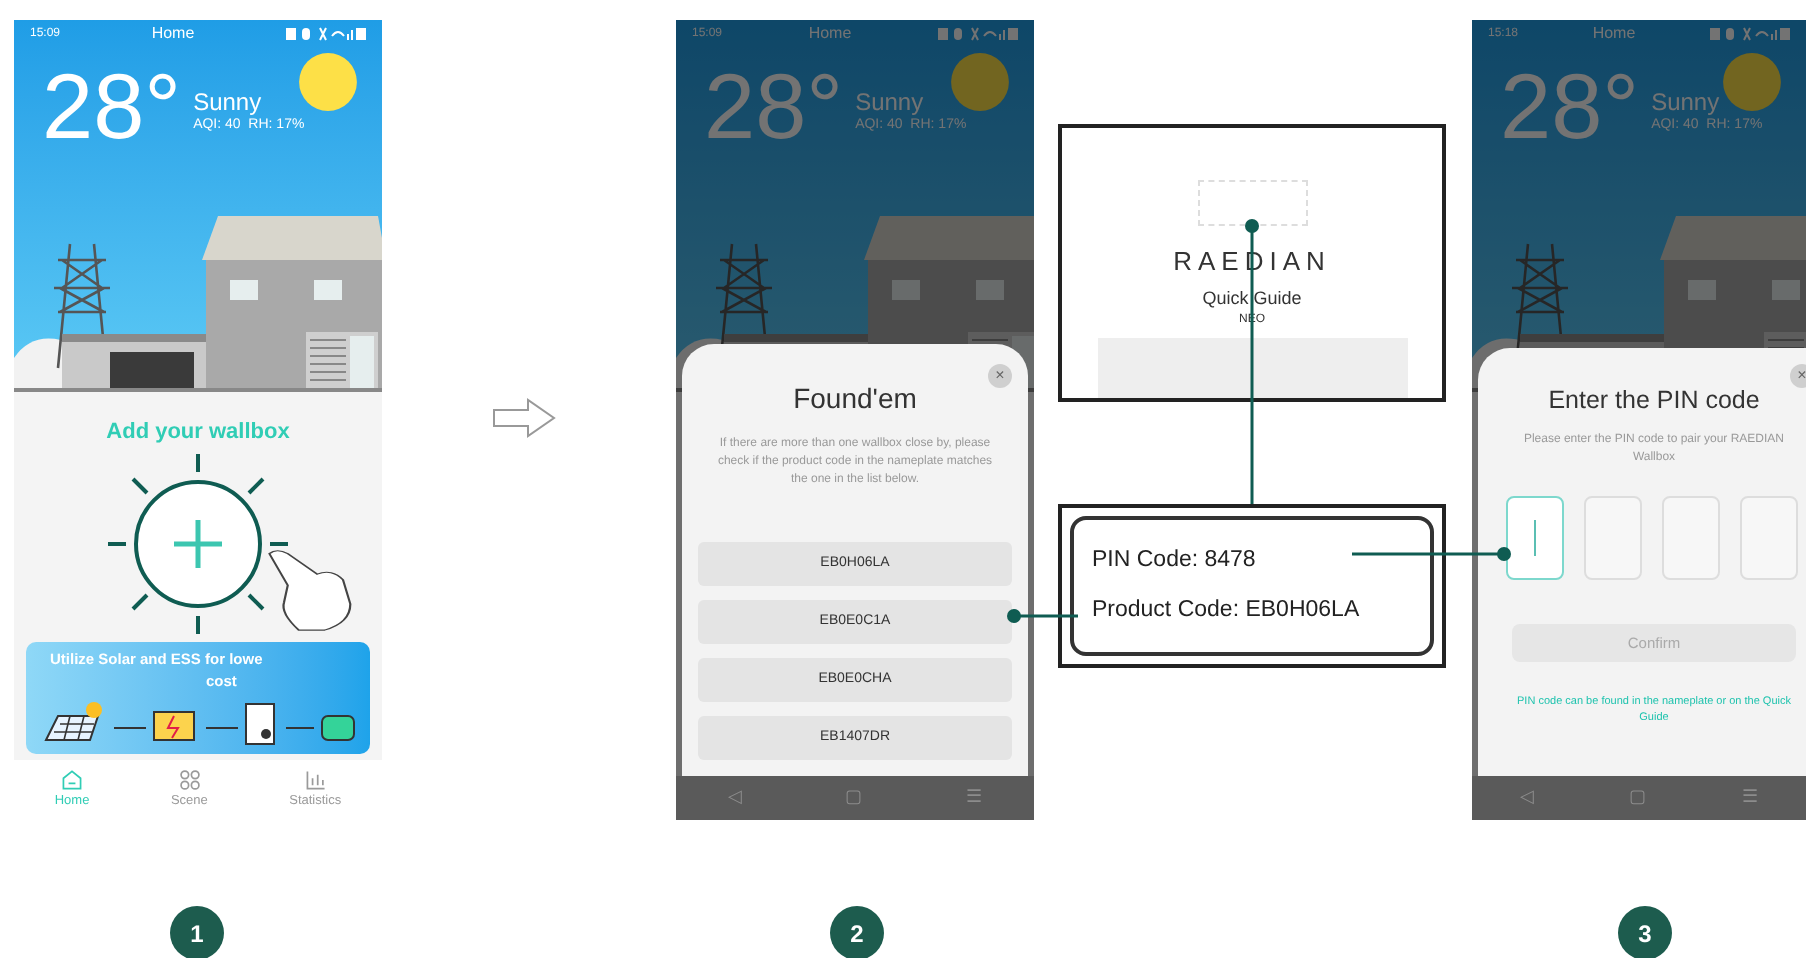 This screenshot has width=1806, height=958. What do you see at coordinates (72, 780) in the screenshot?
I see `home-icon` at bounding box center [72, 780].